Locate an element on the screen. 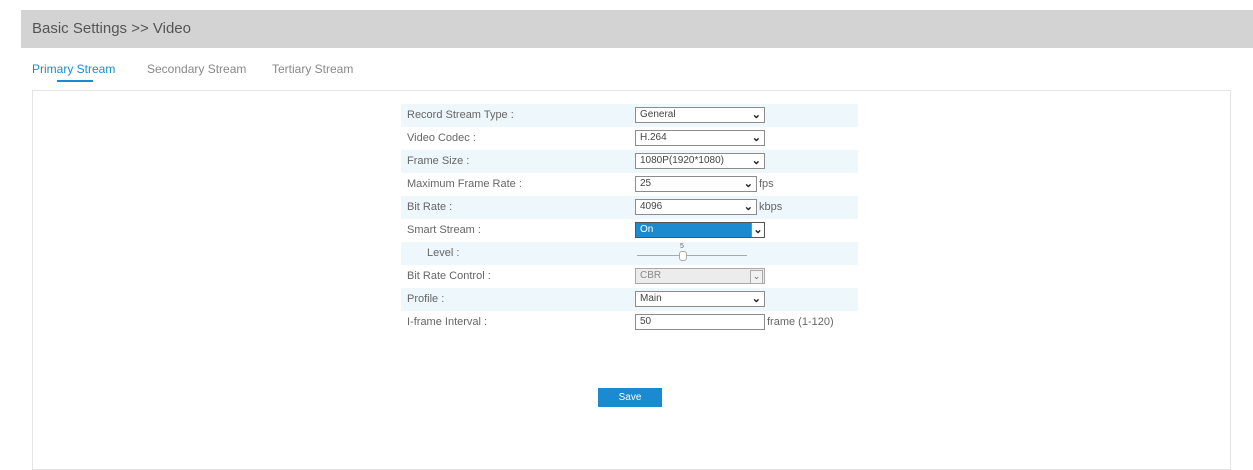 The height and width of the screenshot is (470, 1253). video-codec-label: Video Codec : is located at coordinates (441, 138).